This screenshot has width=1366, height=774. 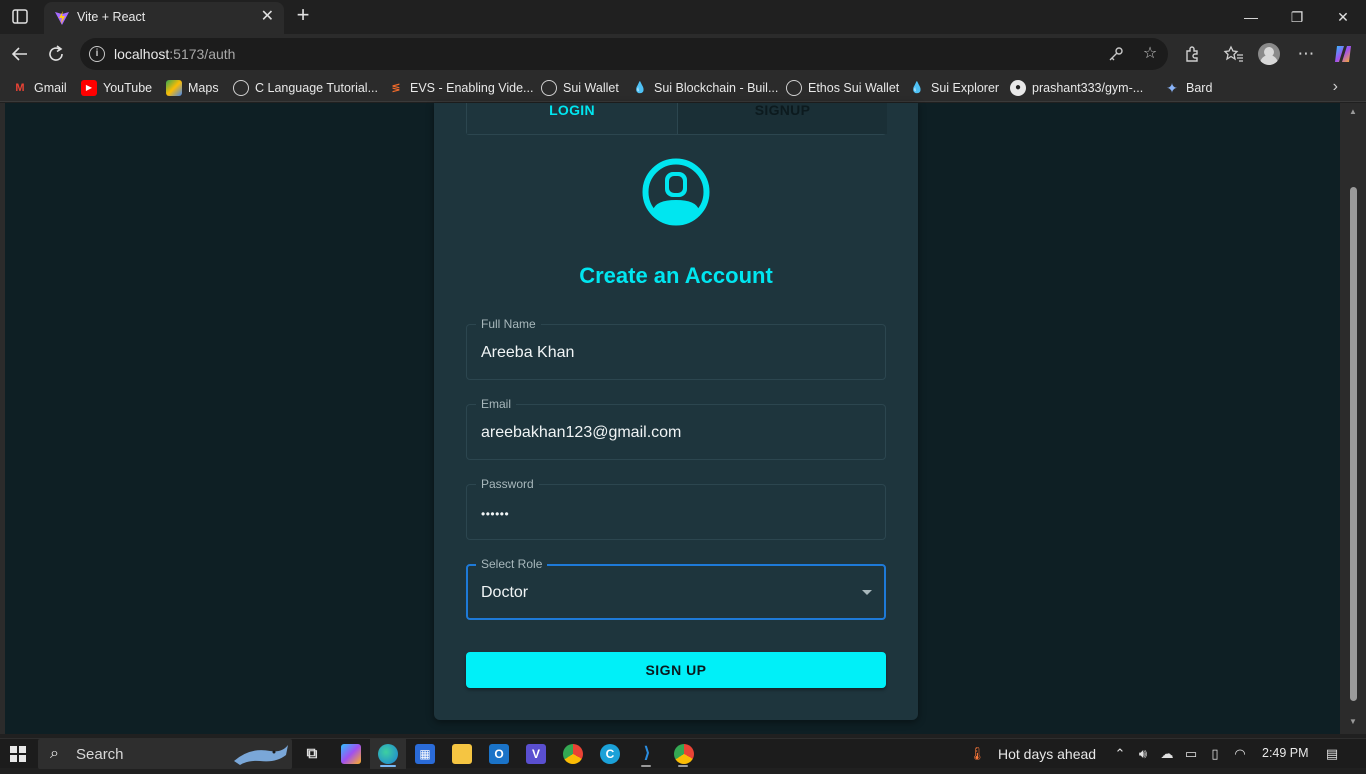 What do you see at coordinates (1167, 754) in the screenshot?
I see `onedrive-cloud-icon: ☁` at bounding box center [1167, 754].